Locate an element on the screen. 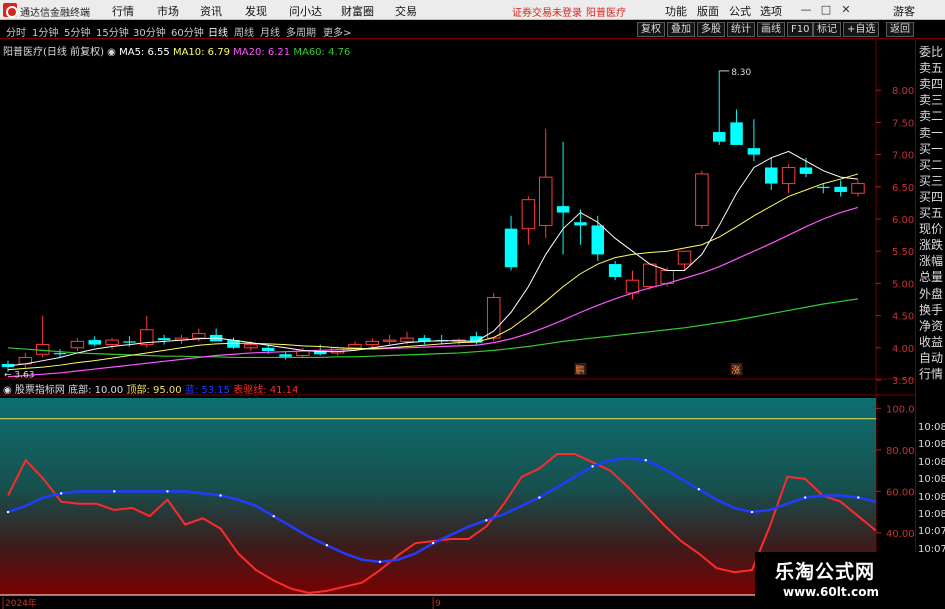 This screenshot has height=609, width=945. period-5min: 5分钟 is located at coordinates (77, 31).